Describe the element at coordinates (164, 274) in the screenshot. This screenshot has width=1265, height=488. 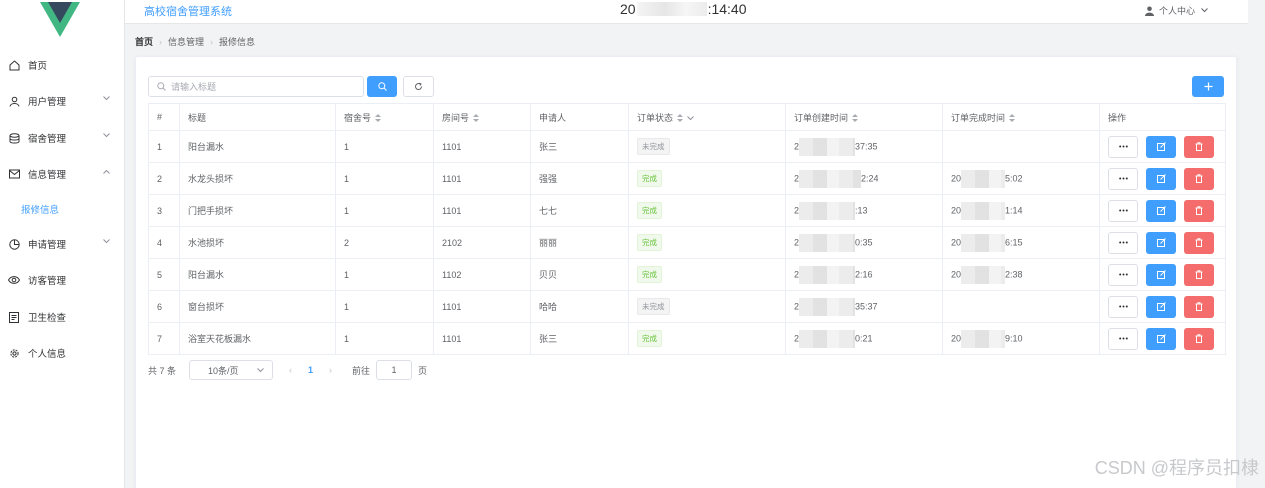
I see `row-index: 5` at that location.